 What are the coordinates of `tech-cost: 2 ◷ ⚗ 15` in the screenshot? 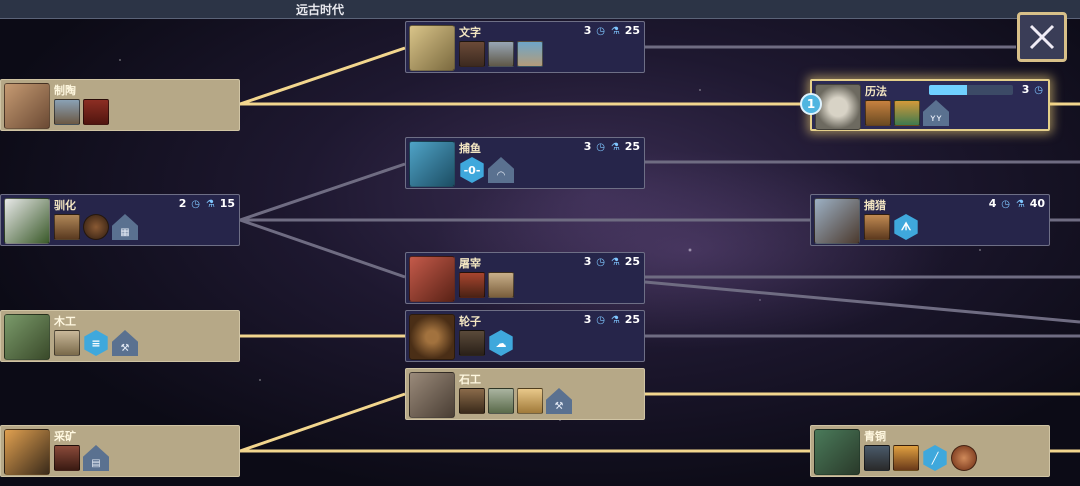 It's located at (207, 203).